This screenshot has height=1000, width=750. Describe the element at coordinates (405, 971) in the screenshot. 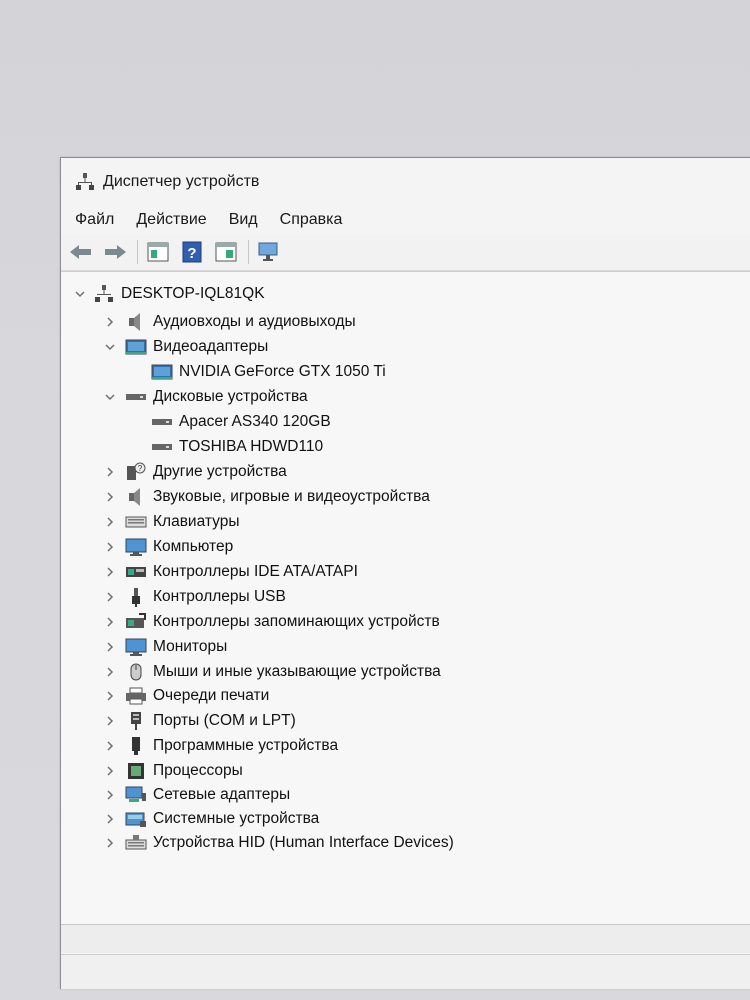

I see `status-bar` at that location.